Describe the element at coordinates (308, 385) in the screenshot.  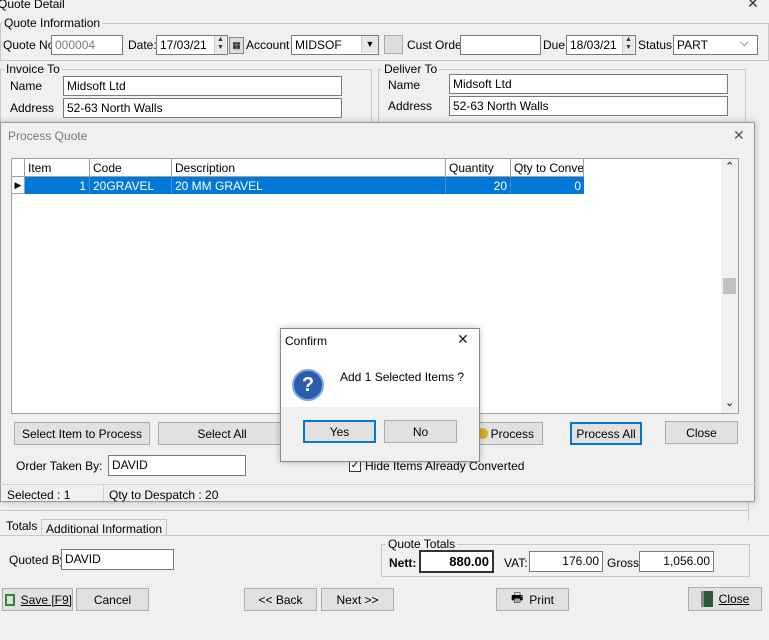
I see `question-icon: ?` at that location.